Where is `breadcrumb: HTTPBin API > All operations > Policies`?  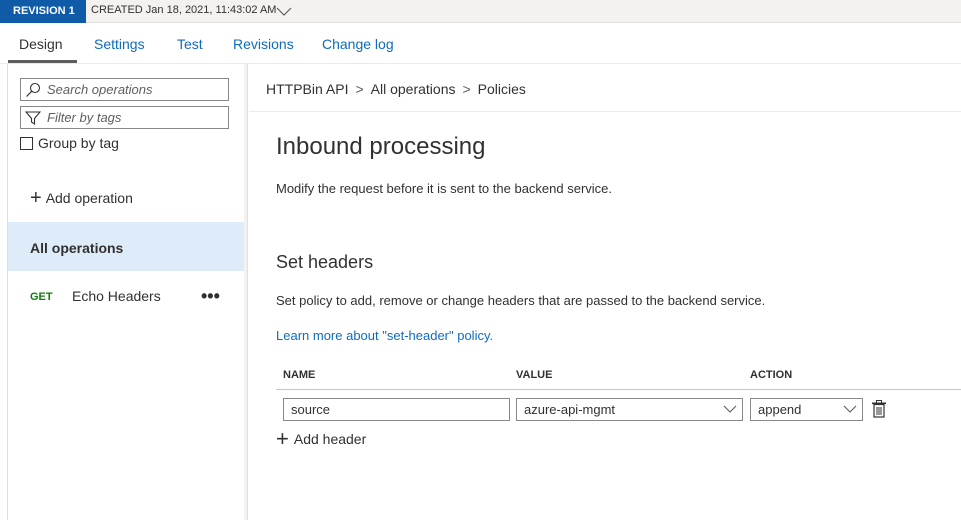
breadcrumb: HTTPBin API > All operations > Policies is located at coordinates (396, 89).